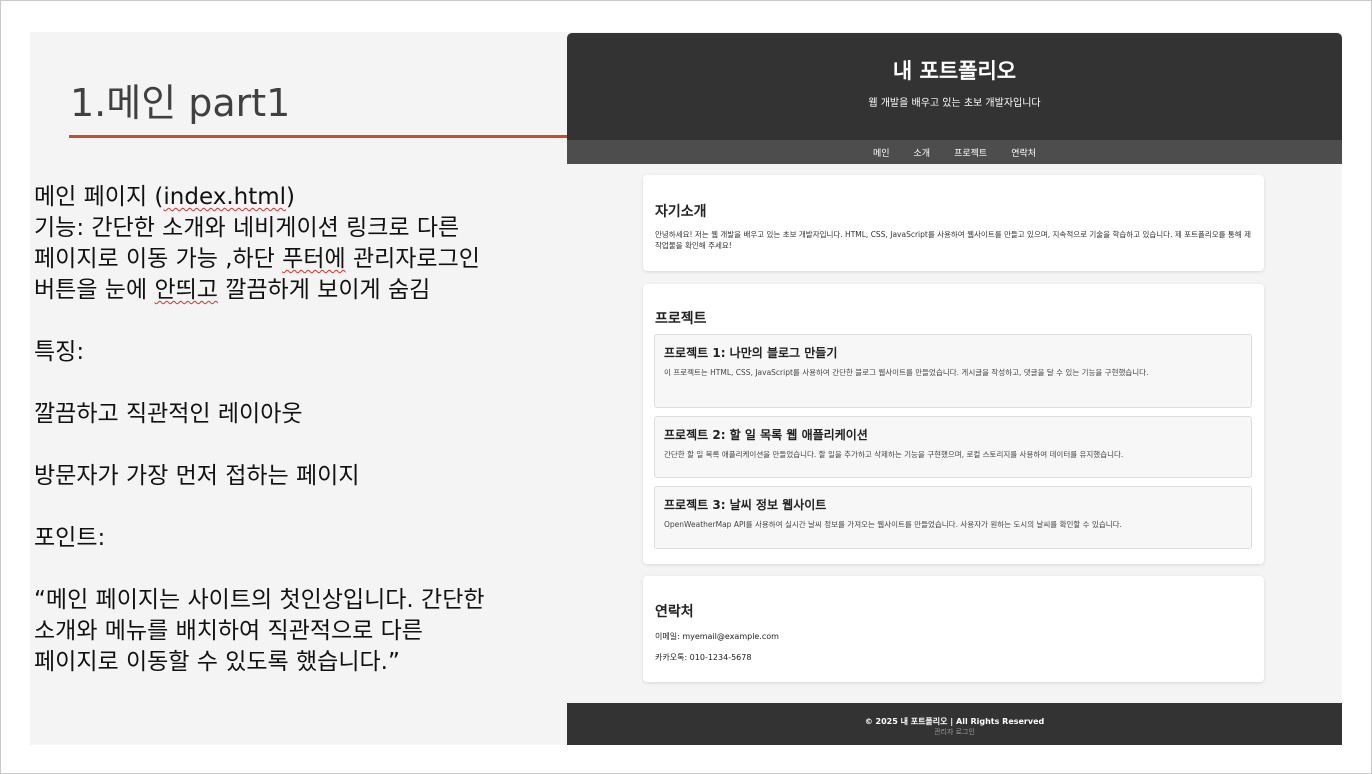 This screenshot has height=774, width=1372. What do you see at coordinates (186, 290) in the screenshot?
I see `spellcheck-word: 안띄고` at bounding box center [186, 290].